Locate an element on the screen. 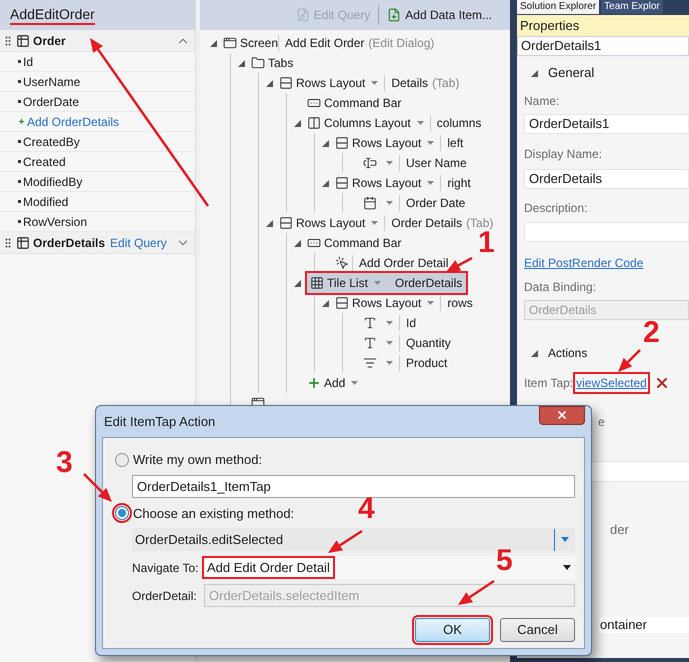 This screenshot has height=662, width=689. tree-node: Order Date is located at coordinates (416, 203).